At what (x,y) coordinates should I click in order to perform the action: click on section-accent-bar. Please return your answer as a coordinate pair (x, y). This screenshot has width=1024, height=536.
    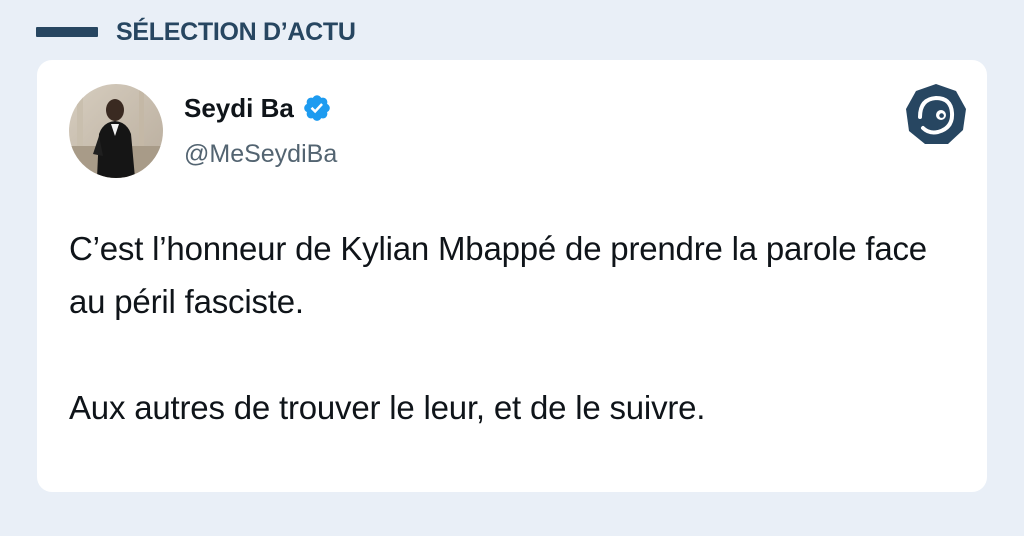
    Looking at the image, I should click on (67, 32).